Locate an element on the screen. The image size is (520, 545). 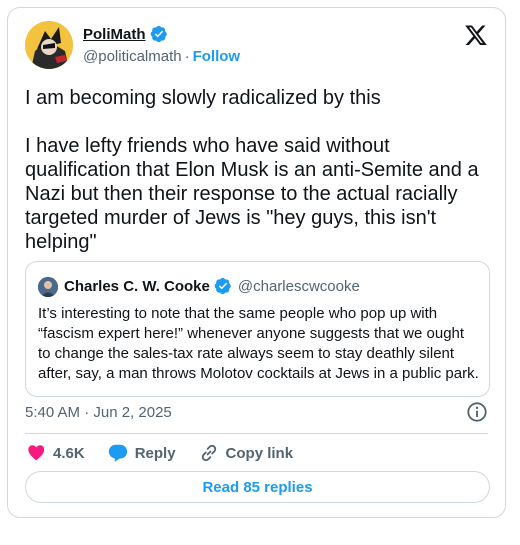
quoted-author-name: Charles C. W. Cooke is located at coordinates (137, 286).